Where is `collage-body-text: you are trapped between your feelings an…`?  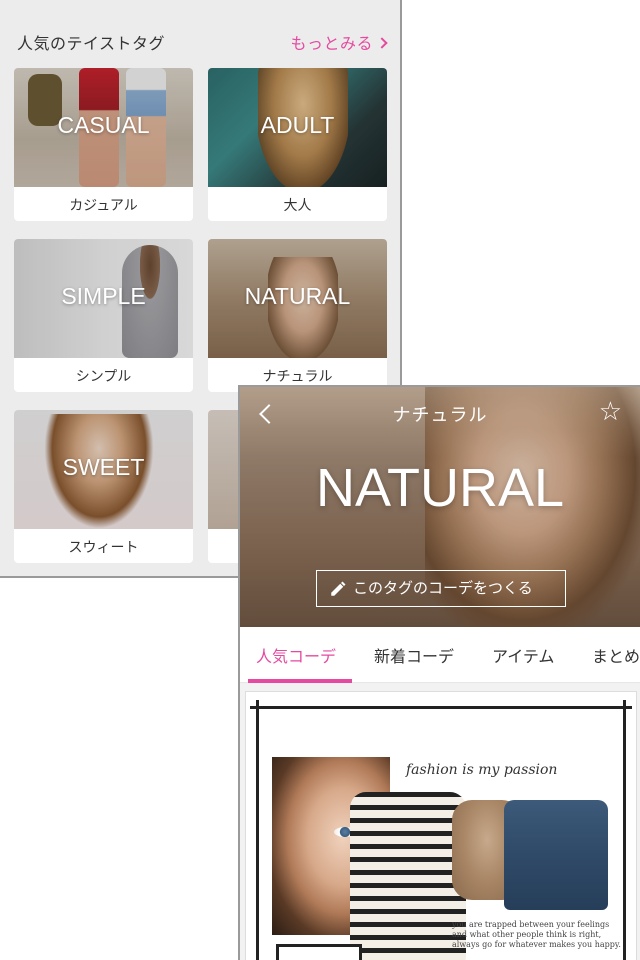 collage-body-text: you are trapped between your feelings an… is located at coordinates (536, 934).